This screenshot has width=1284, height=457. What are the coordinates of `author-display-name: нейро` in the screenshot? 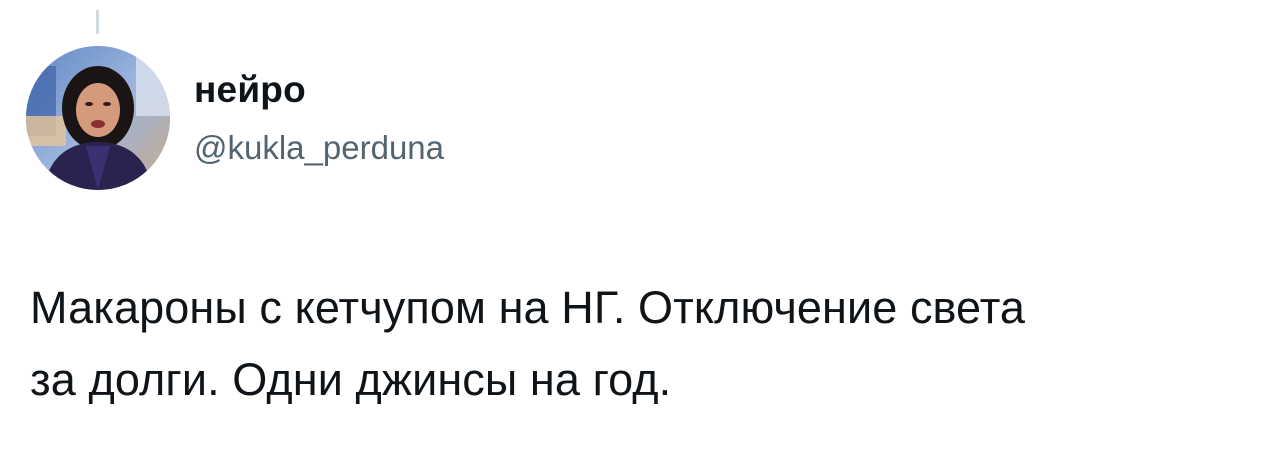 It's located at (250, 90).